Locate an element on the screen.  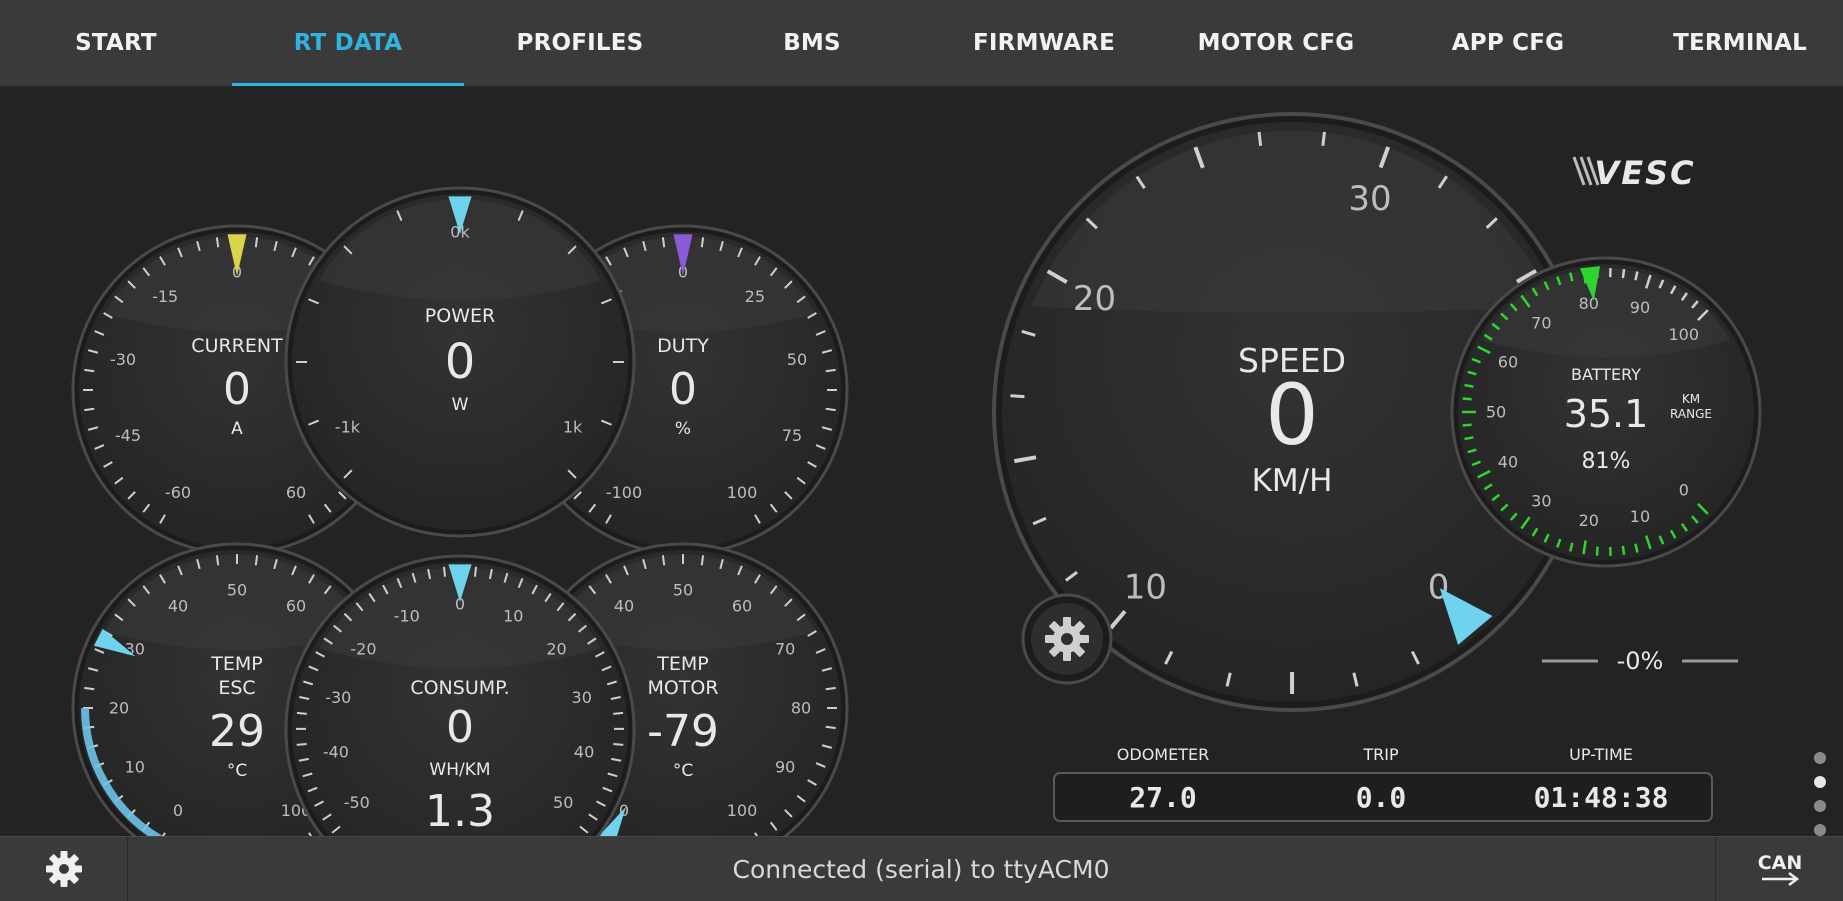
tab-rt-data: RT DATA is located at coordinates (348, 43).